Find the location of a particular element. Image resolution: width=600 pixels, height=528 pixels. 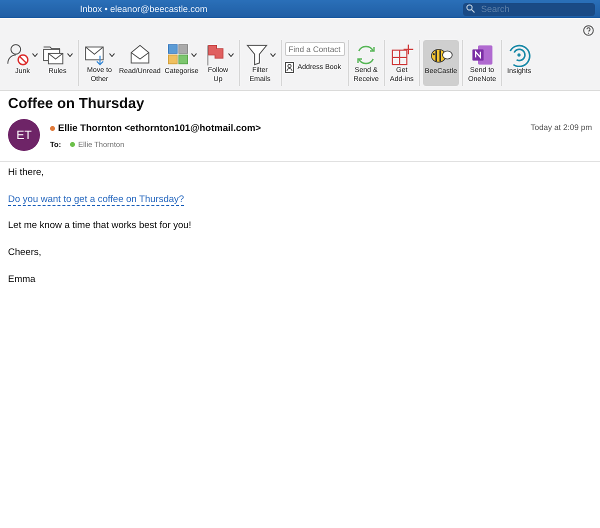

filter-icon is located at coordinates (256, 54).